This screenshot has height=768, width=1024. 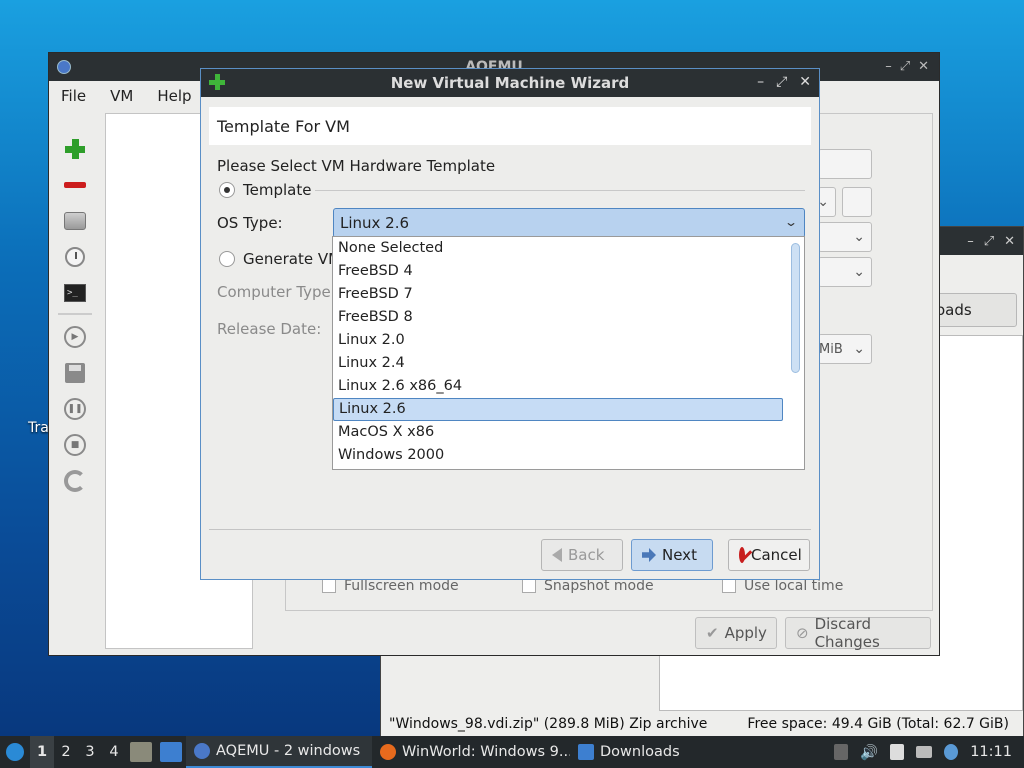 What do you see at coordinates (991, 752) in the screenshot?
I see `clock: 11:11` at bounding box center [991, 752].